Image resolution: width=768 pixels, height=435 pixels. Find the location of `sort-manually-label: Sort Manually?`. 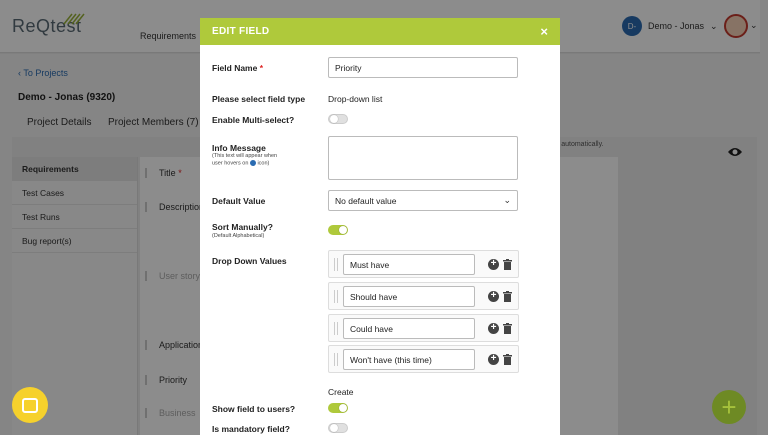

sort-manually-label: Sort Manually? is located at coordinates (242, 227).